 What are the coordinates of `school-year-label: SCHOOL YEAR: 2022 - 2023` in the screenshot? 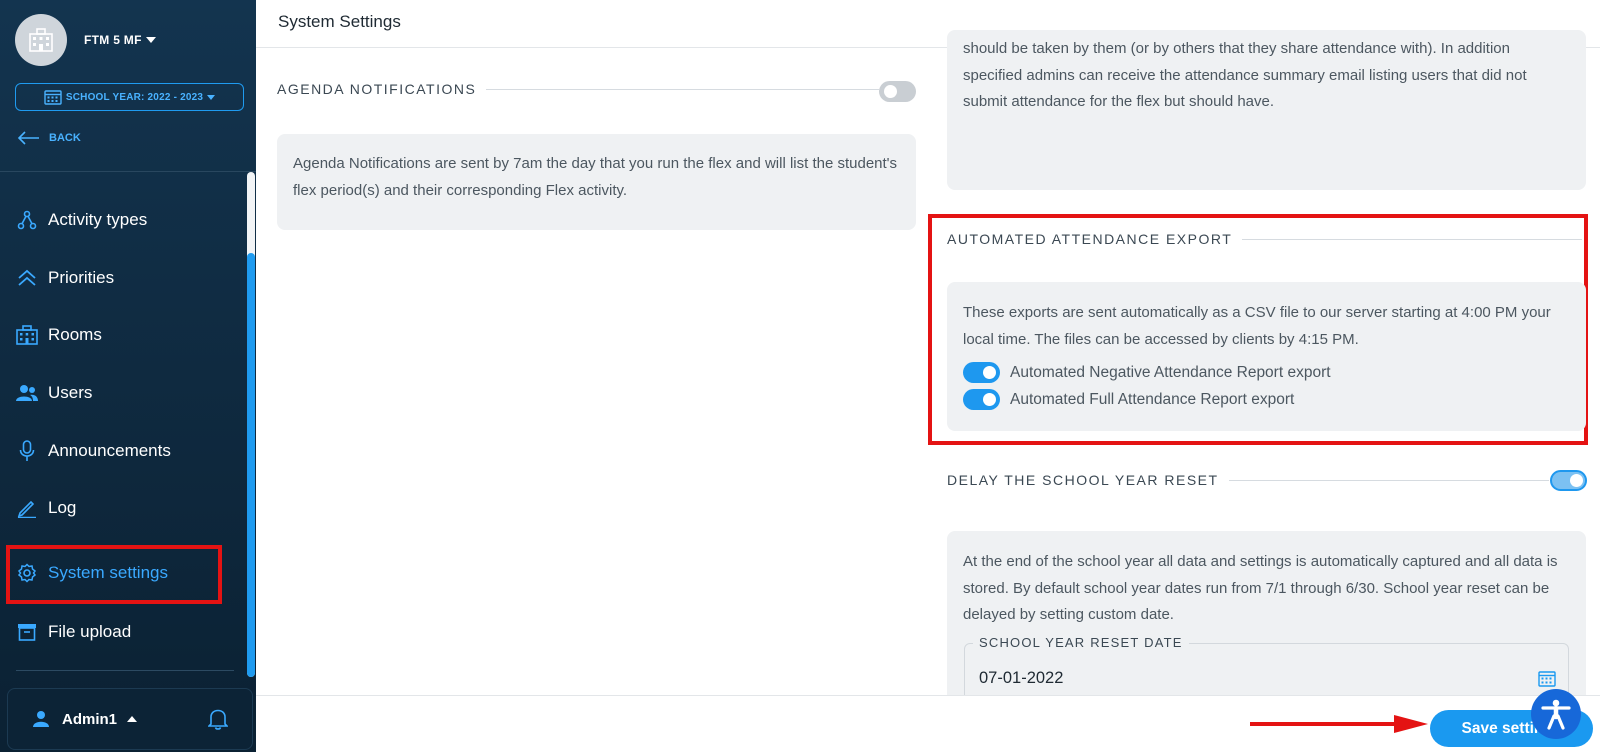 It's located at (134, 97).